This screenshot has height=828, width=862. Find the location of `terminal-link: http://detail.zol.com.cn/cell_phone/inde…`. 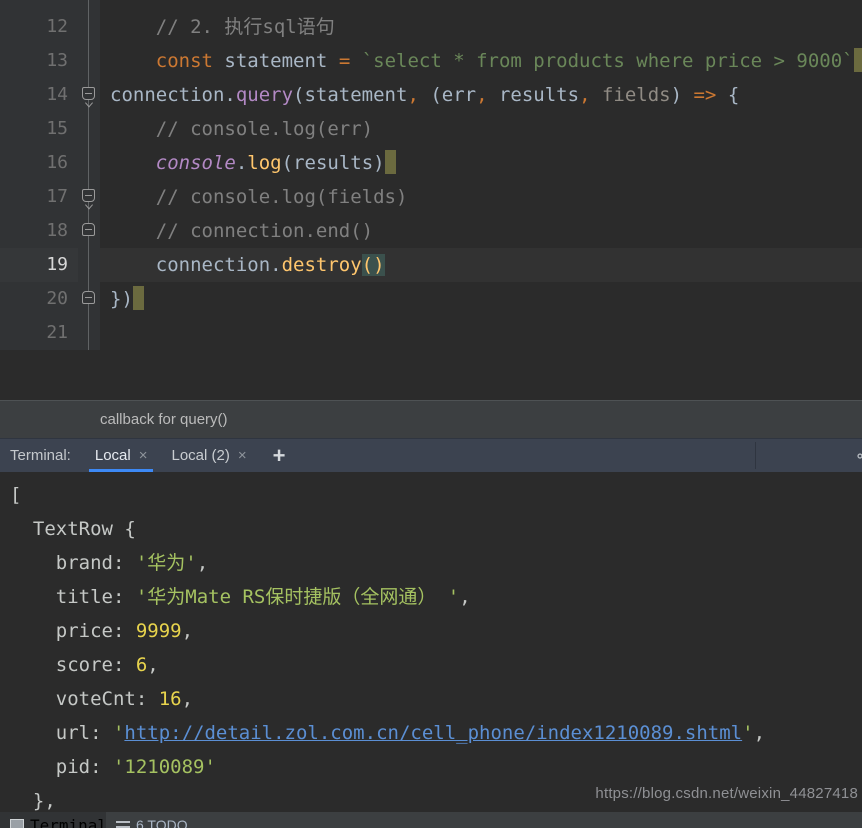

terminal-link: http://detail.zol.com.cn/cell_phone/inde… is located at coordinates (433, 733).